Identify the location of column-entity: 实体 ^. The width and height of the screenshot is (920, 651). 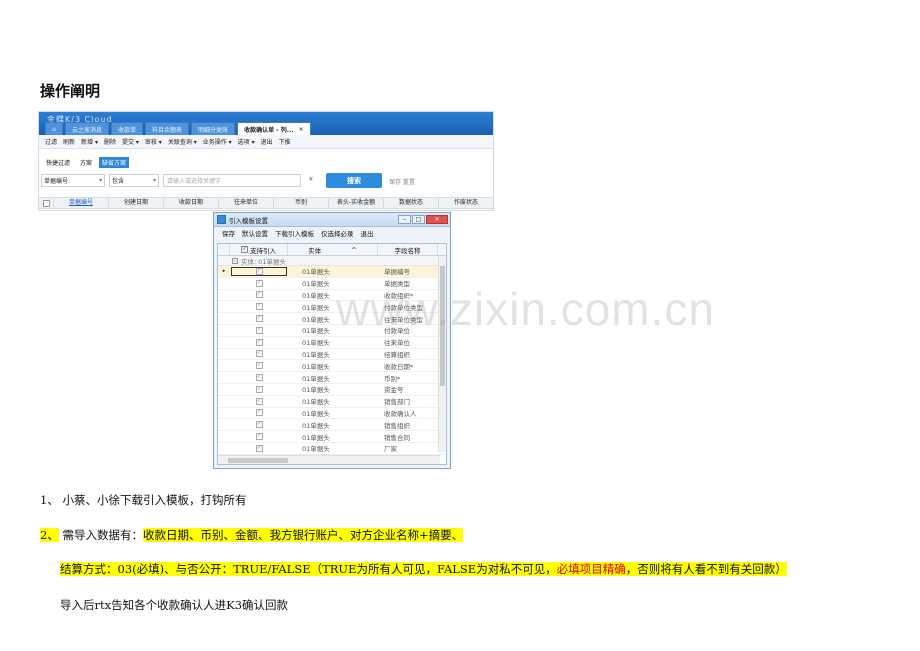
(333, 249).